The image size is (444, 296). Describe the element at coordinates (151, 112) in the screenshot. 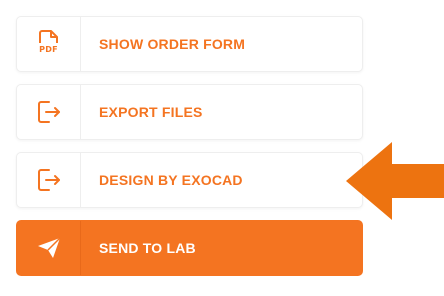

I see `export-files-label: EXPORT FILES` at that location.